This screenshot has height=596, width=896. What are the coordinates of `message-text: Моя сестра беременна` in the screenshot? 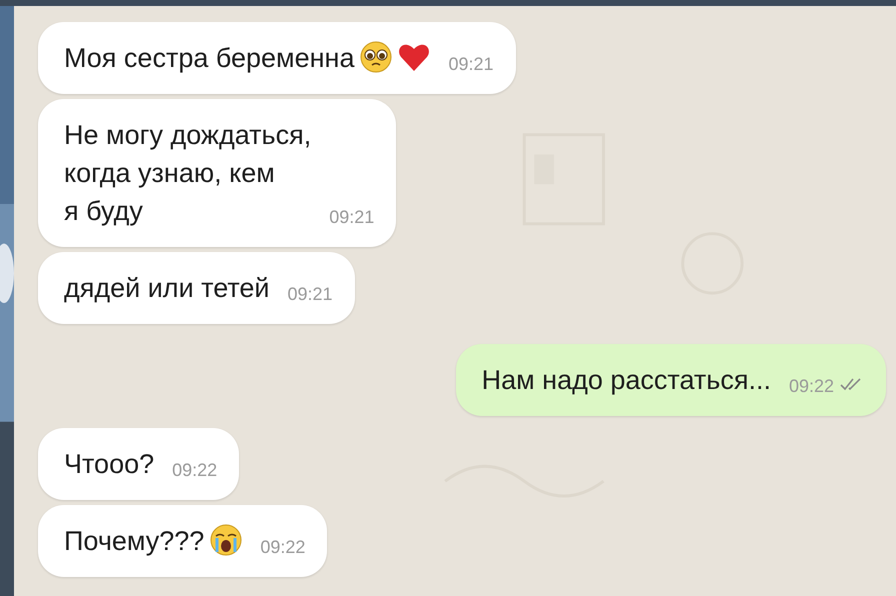 It's located at (209, 58).